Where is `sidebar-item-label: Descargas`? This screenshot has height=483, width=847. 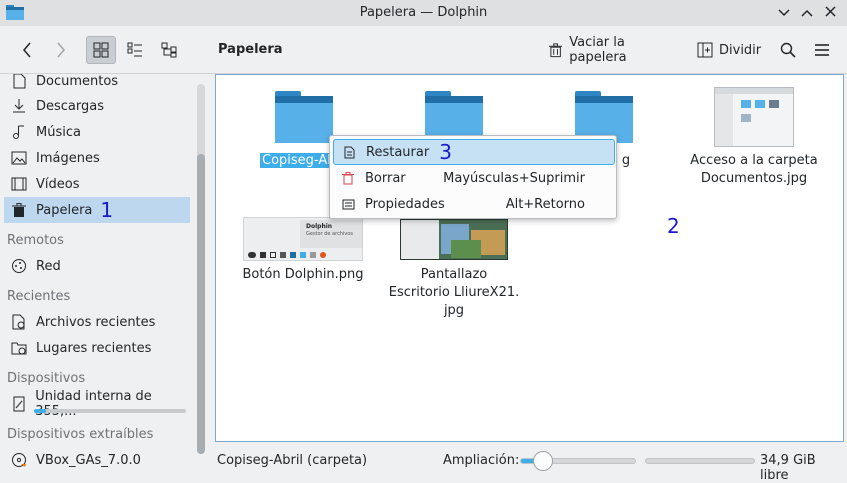
sidebar-item-label: Descargas is located at coordinates (70, 106).